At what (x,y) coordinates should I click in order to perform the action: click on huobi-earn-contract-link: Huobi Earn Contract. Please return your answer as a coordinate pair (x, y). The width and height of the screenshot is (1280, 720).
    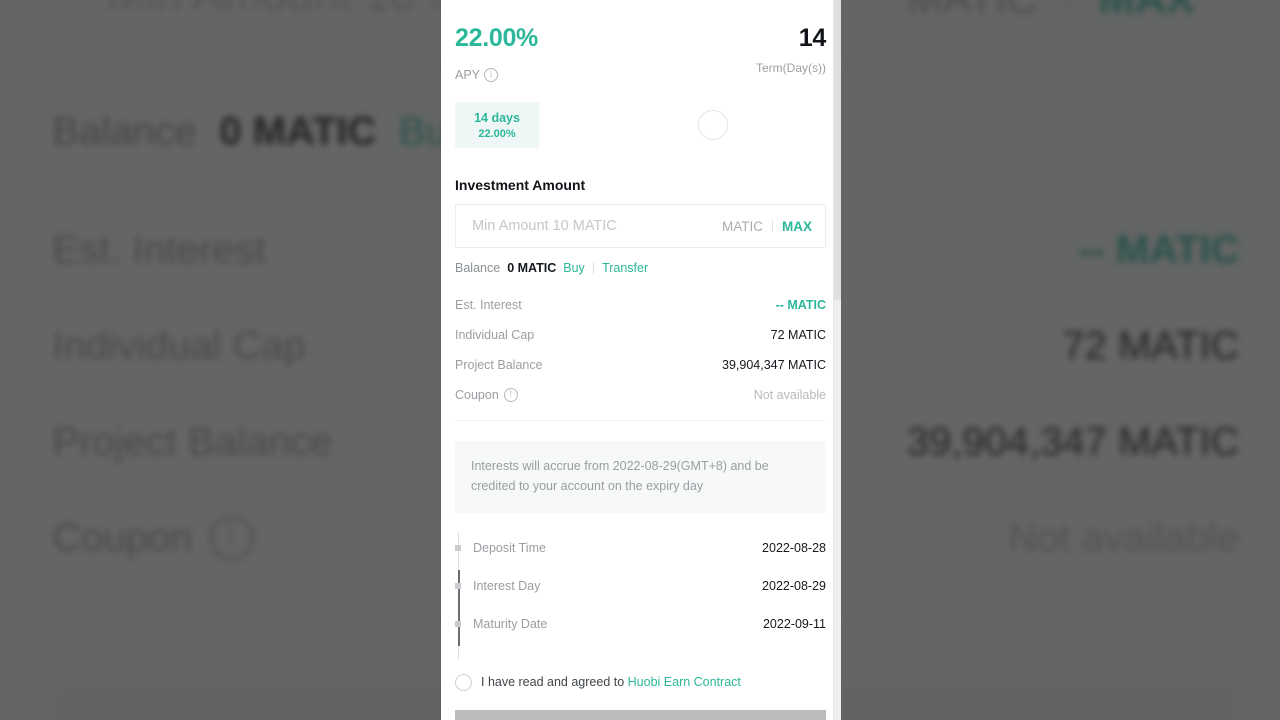
    Looking at the image, I should click on (684, 682).